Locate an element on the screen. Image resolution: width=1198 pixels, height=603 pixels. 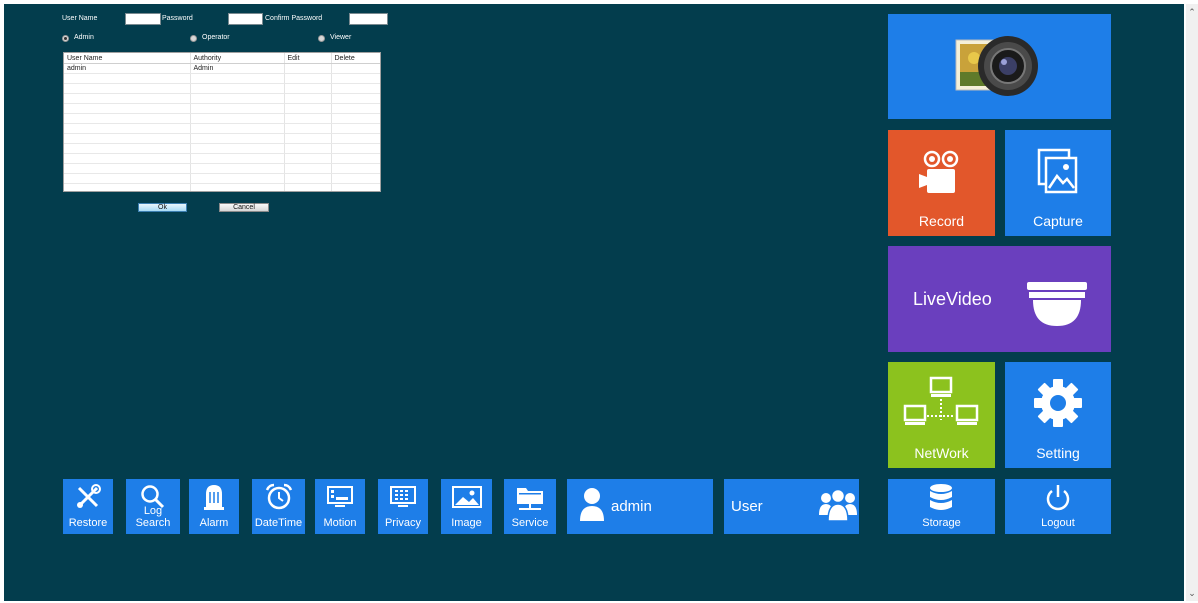
vertical-scrollbar: ⌃ ⌄ is located at coordinates (1192, 302).